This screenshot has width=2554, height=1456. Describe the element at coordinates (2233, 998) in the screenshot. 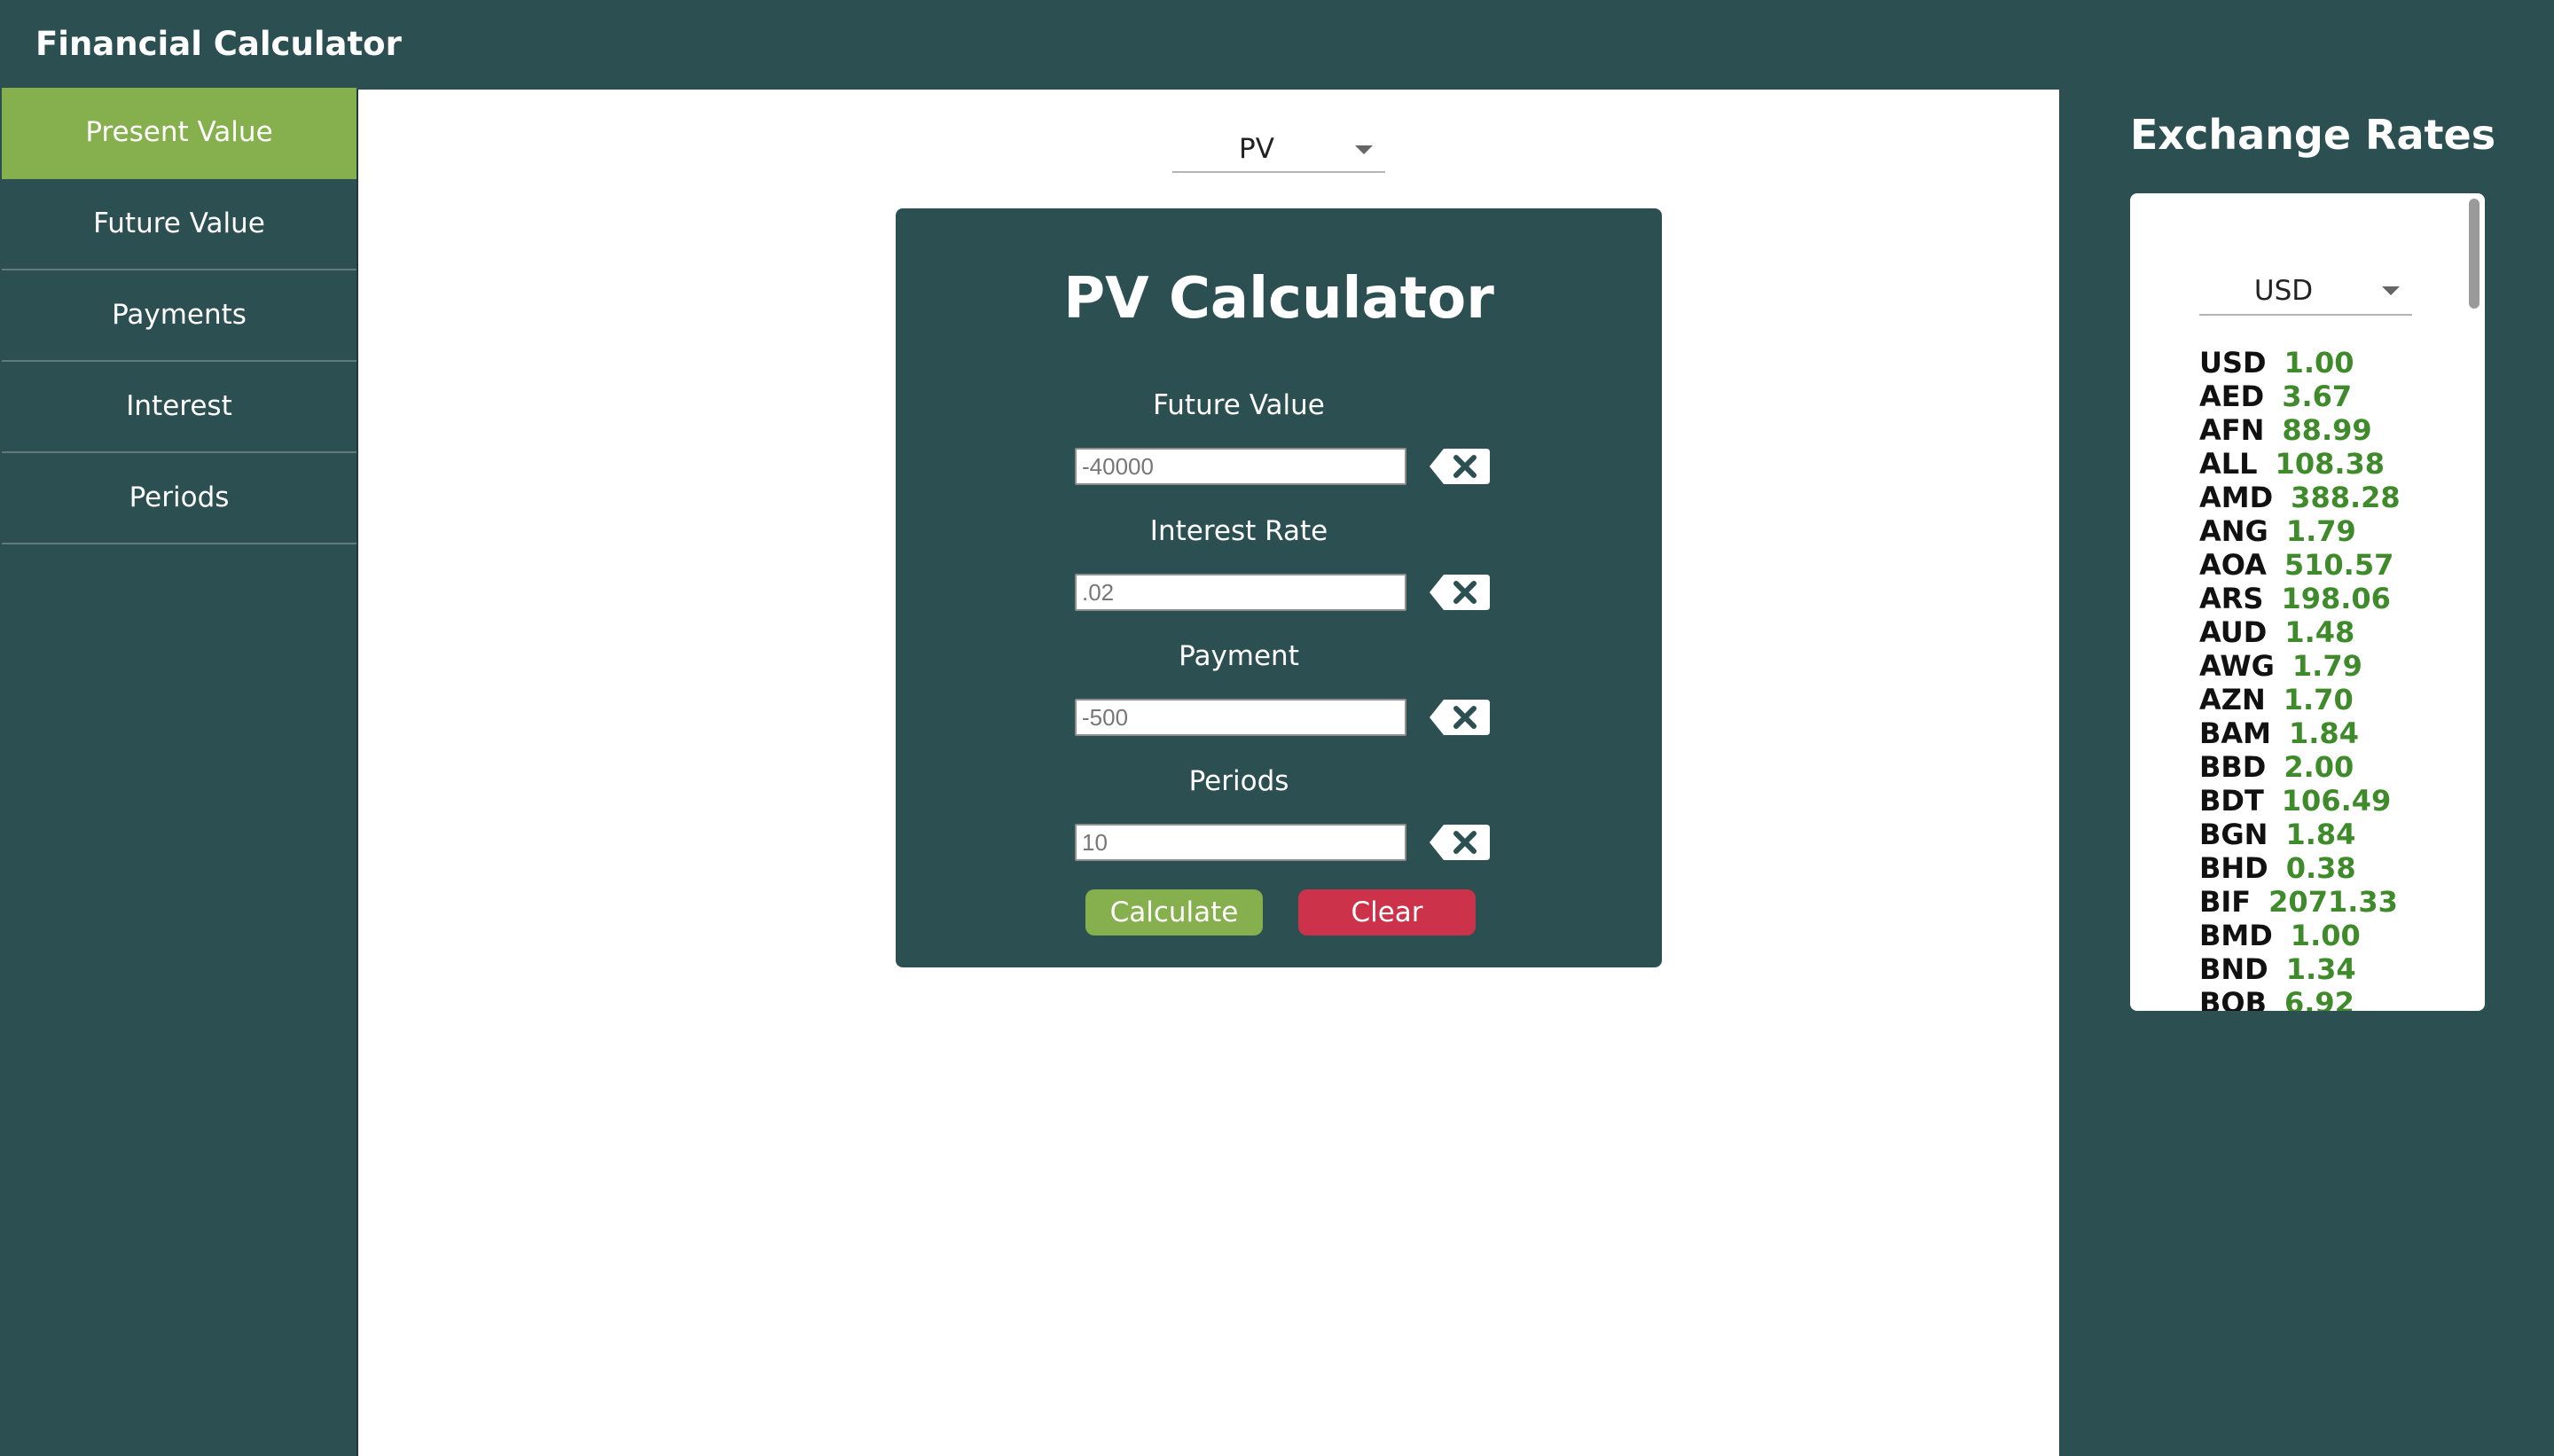

I see `rate-code: BOB` at that location.